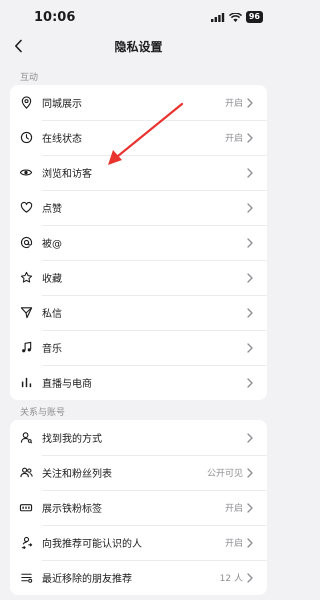 The width and height of the screenshot is (320, 600). What do you see at coordinates (77, 474) in the screenshot?
I see `setting-label: 关注和粉丝列表` at bounding box center [77, 474].